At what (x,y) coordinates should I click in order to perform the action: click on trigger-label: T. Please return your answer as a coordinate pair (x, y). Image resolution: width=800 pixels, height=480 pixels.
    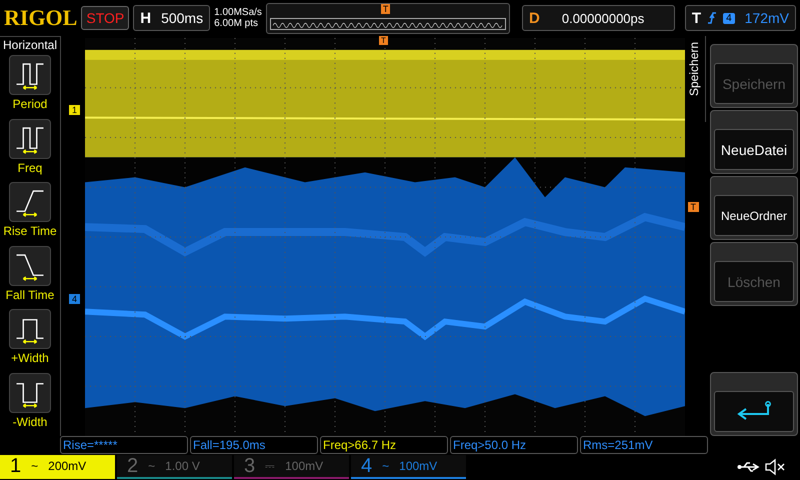
    Looking at the image, I should click on (697, 18).